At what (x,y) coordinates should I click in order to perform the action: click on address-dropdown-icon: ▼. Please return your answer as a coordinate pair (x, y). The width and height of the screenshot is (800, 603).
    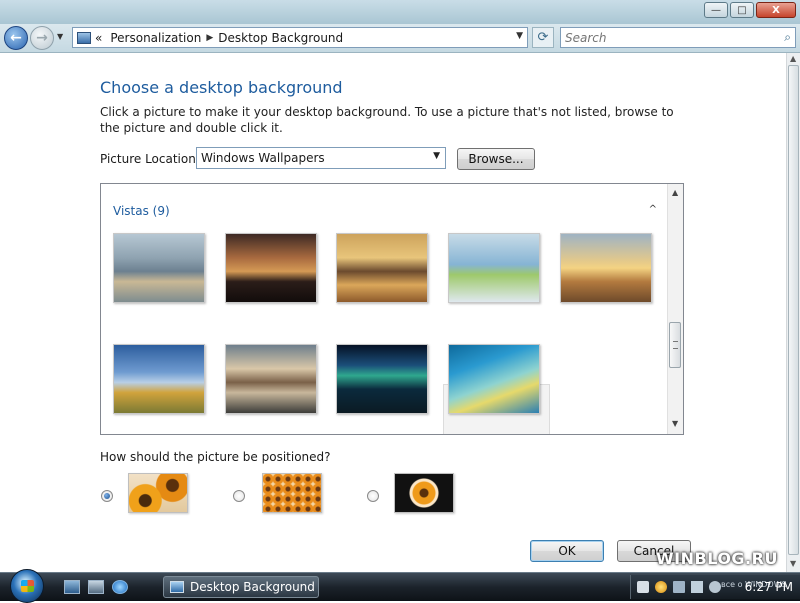
    Looking at the image, I should click on (519, 36).